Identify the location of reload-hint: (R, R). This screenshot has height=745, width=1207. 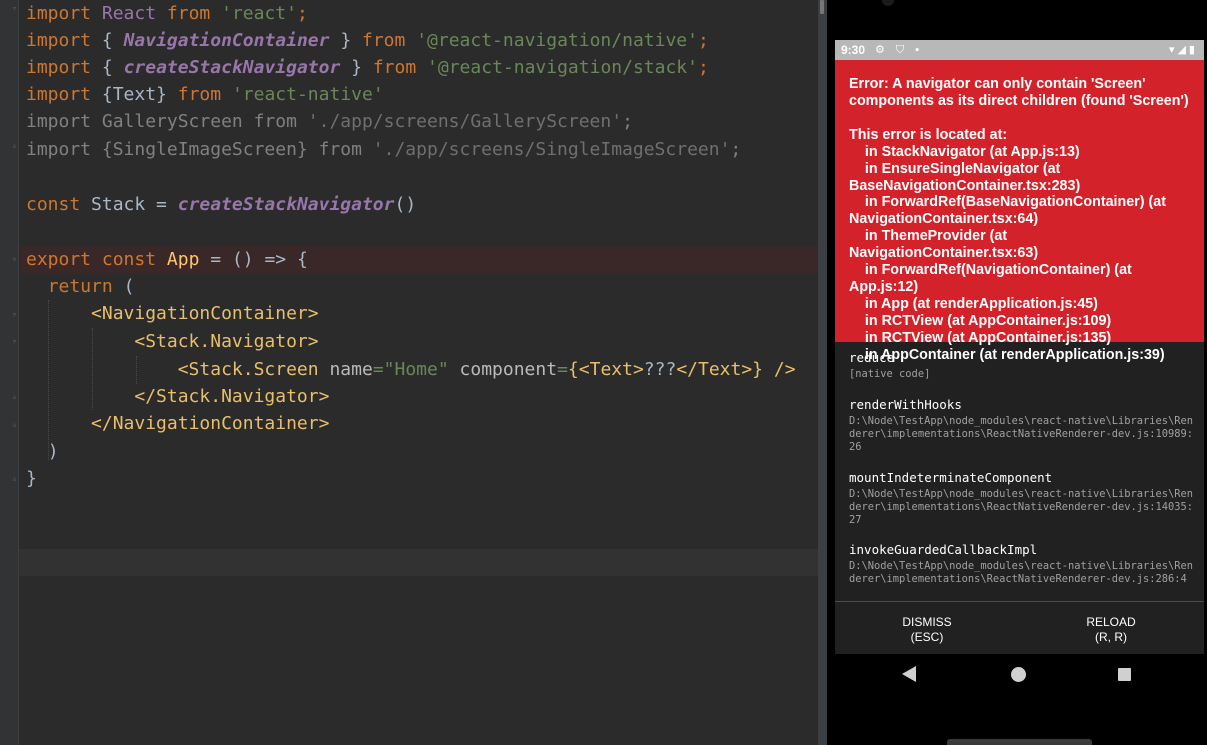
(1111, 637).